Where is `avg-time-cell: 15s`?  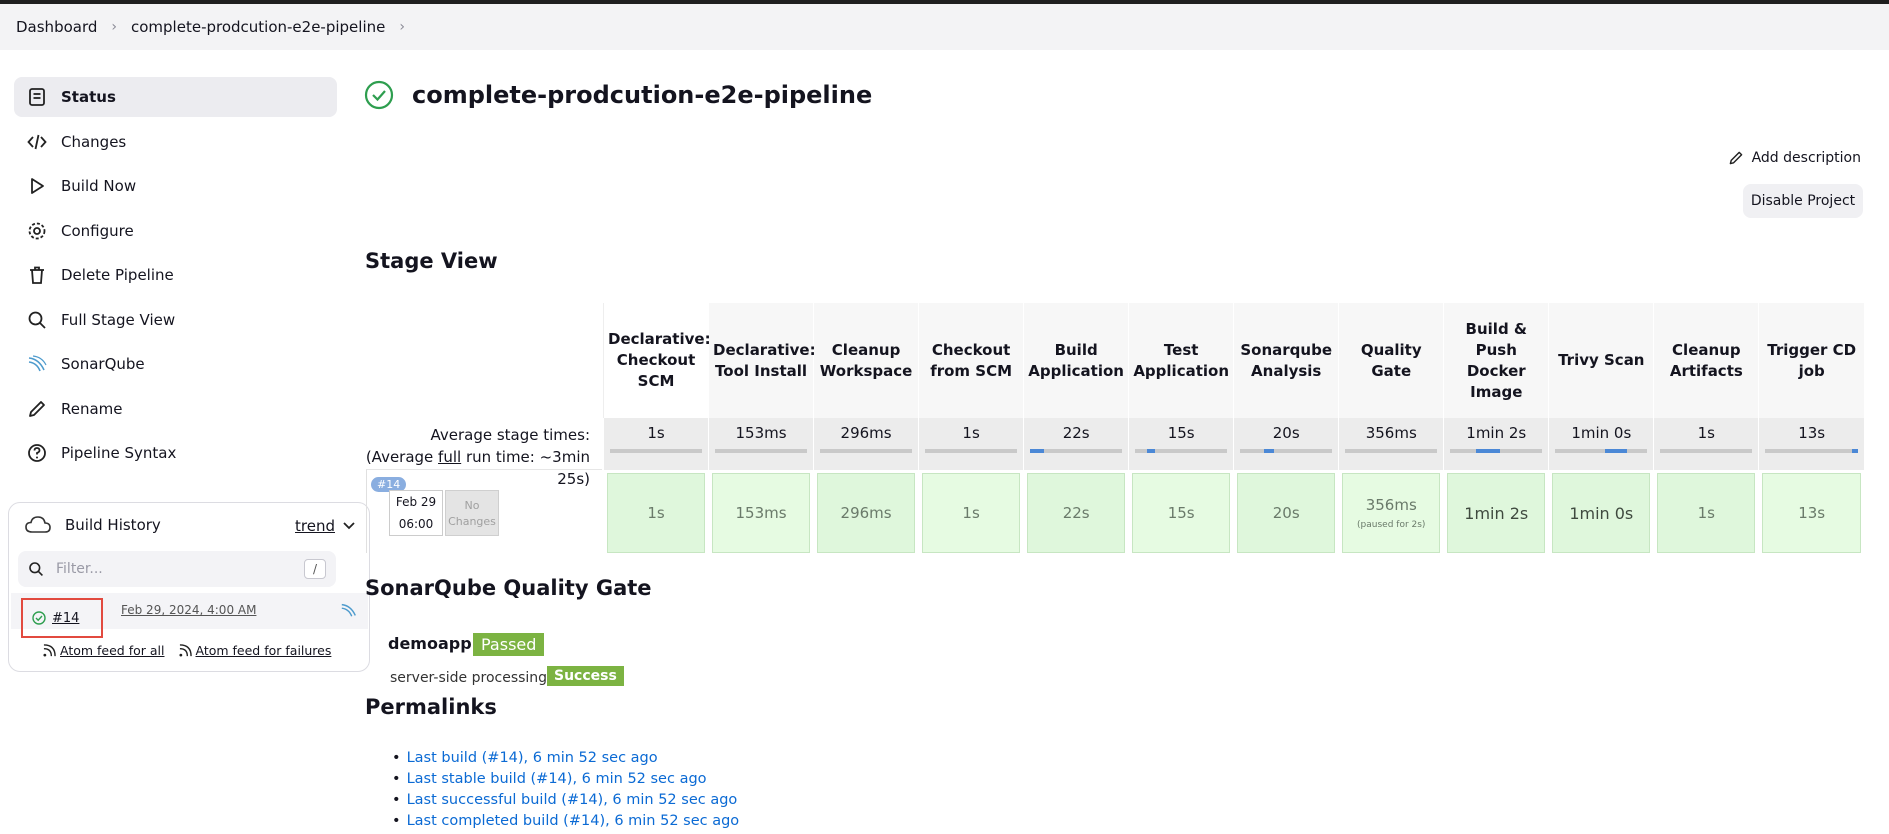
avg-time-cell: 15s is located at coordinates (1181, 444).